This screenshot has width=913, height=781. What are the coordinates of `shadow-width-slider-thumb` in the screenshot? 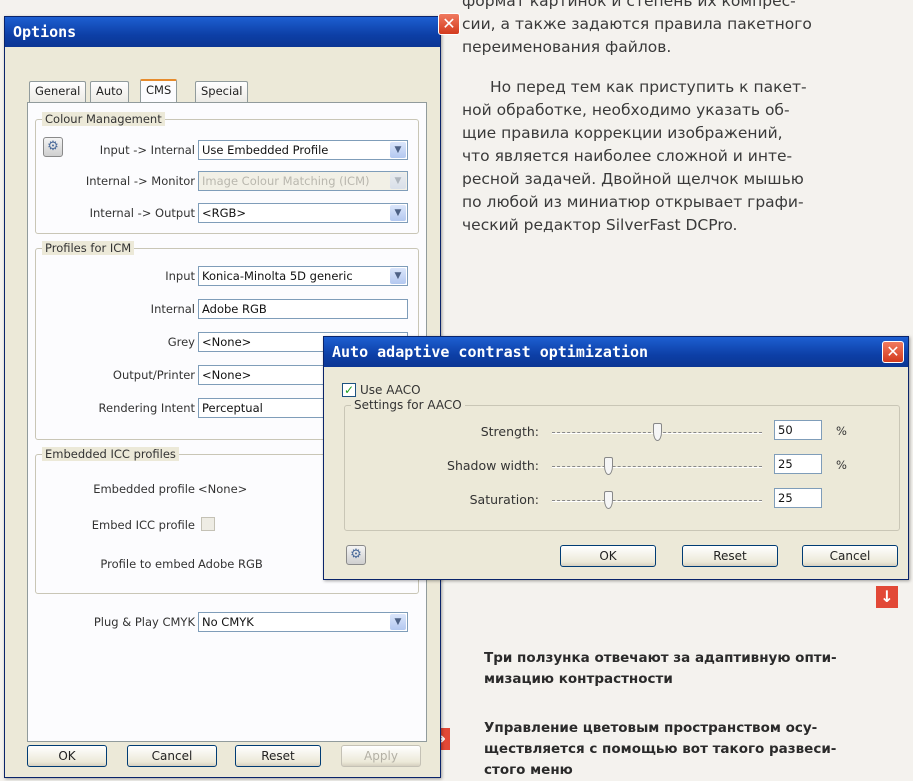 It's located at (608, 466).